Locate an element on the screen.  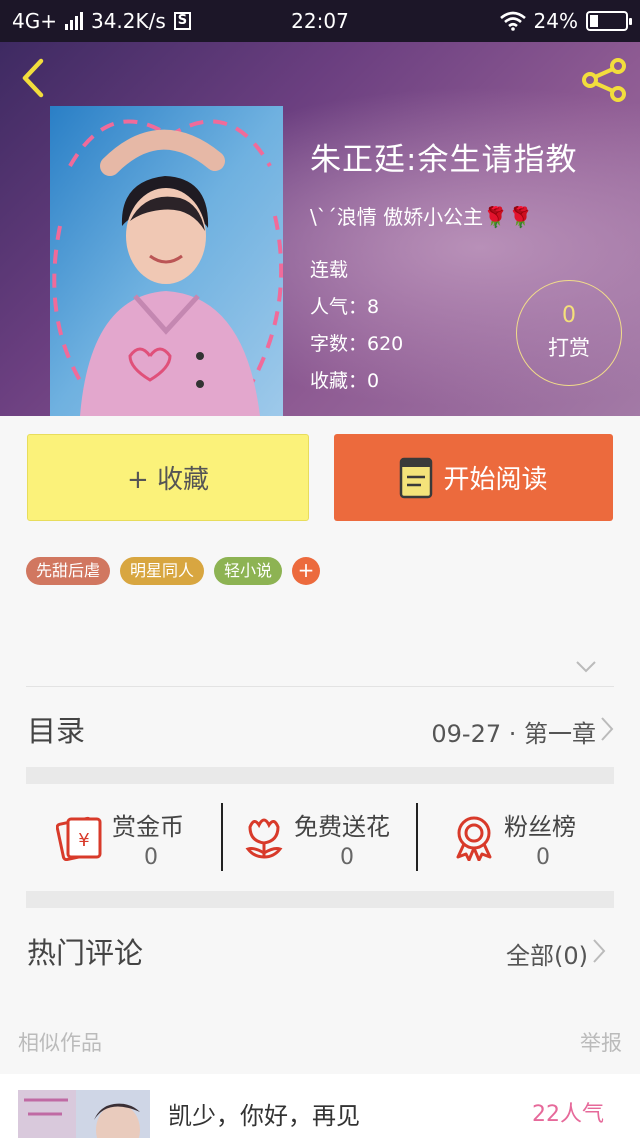
book-title: 朱正廷:余生请指教 is located at coordinates (444, 160).